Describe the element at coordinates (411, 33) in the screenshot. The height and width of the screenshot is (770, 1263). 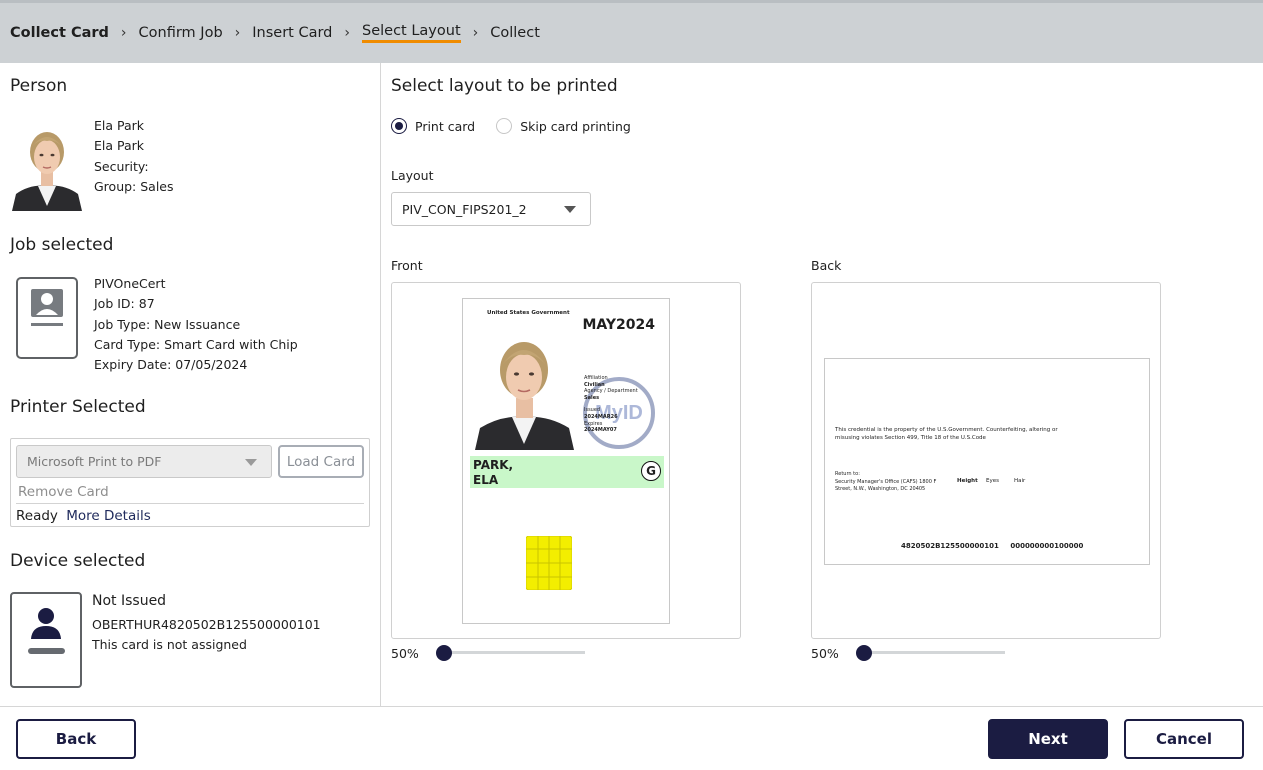
I see `breadcrumb-select-layout: Select Layout` at that location.